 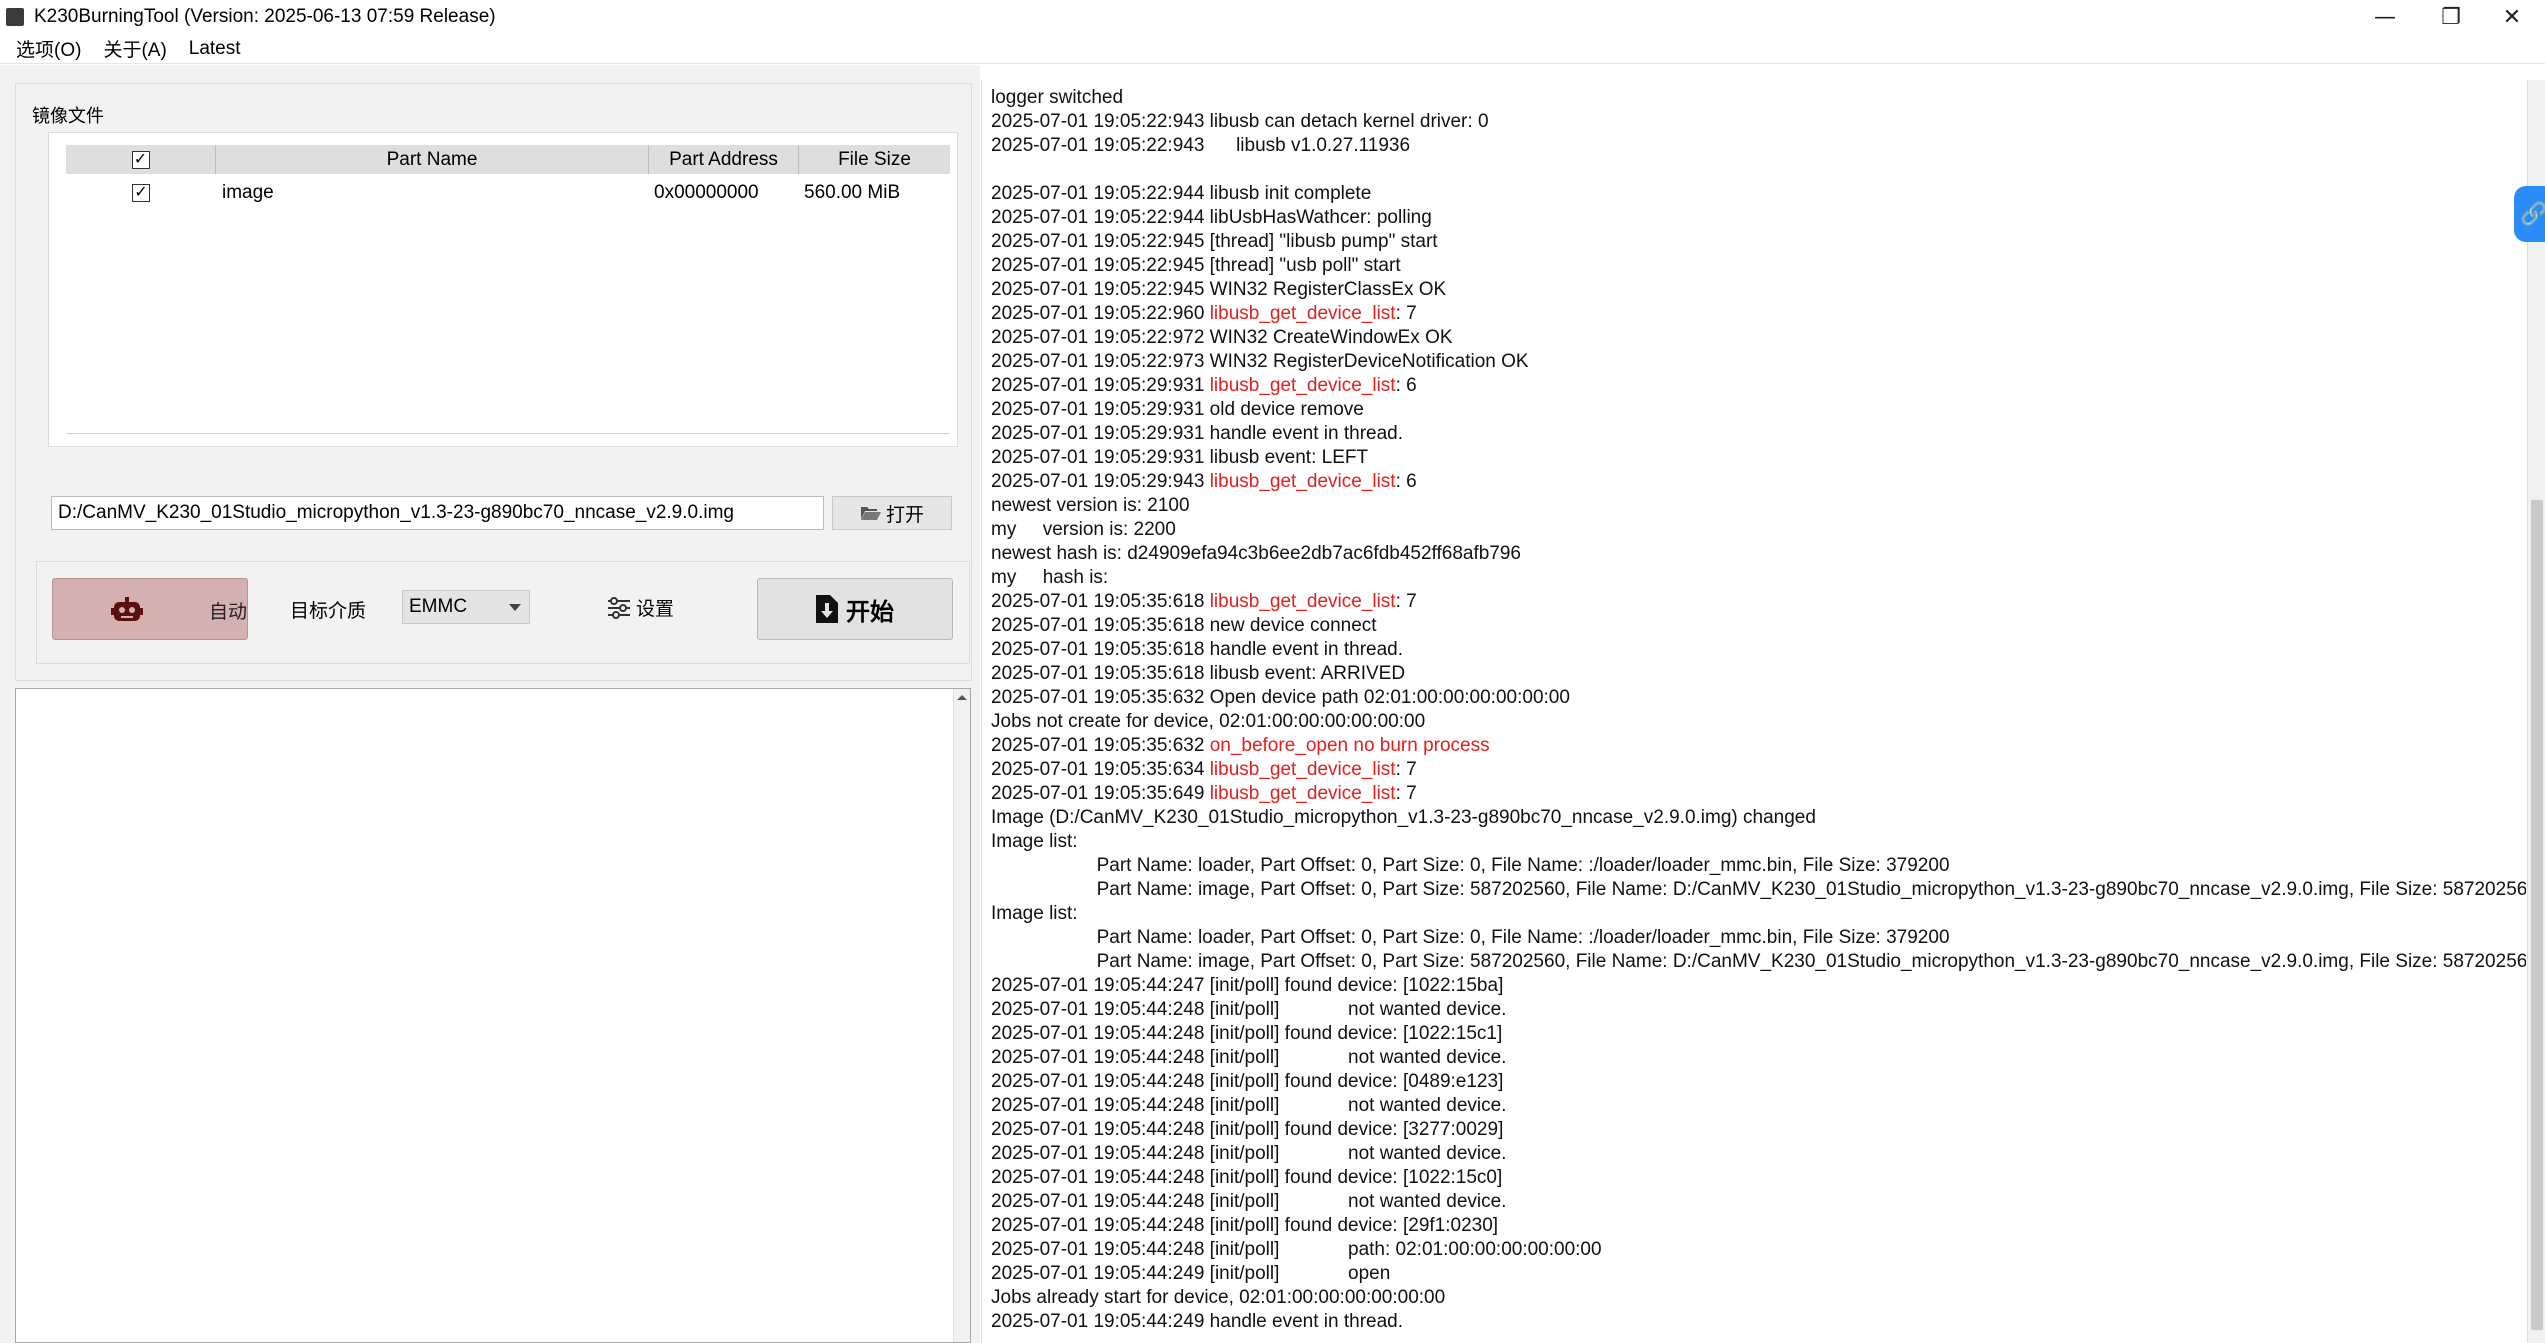 I want to click on log-text: 2025-07-01 19:05:44:249 [init/poll] open, so click(x=1191, y=1273).